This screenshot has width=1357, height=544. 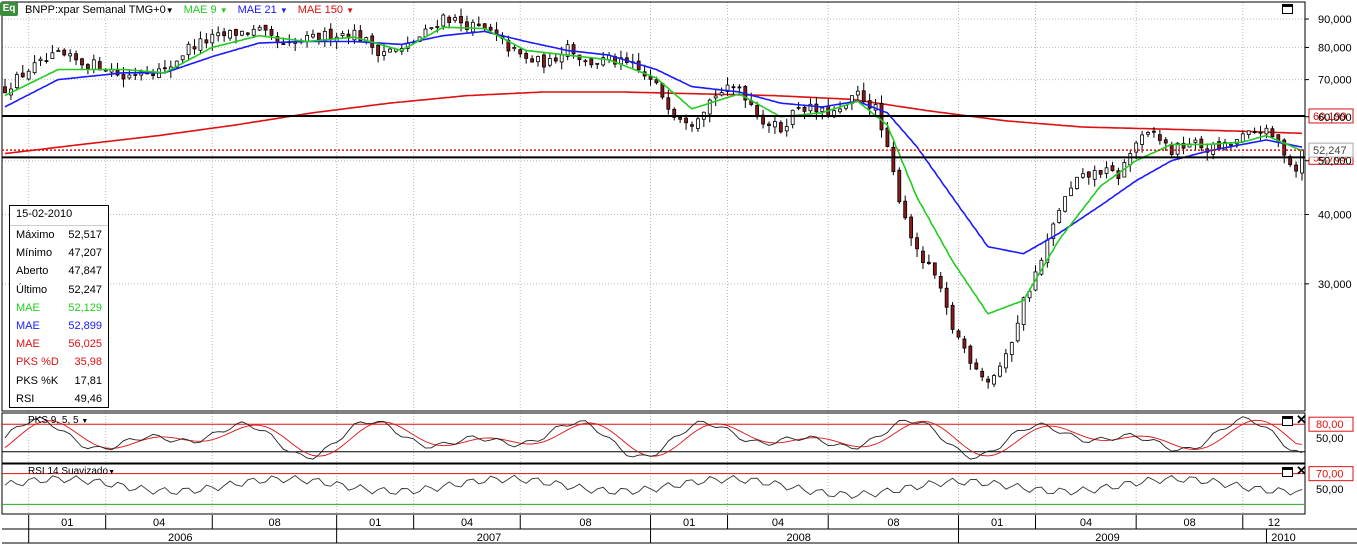 I want to click on legend-label: Aberto, so click(x=32, y=271).